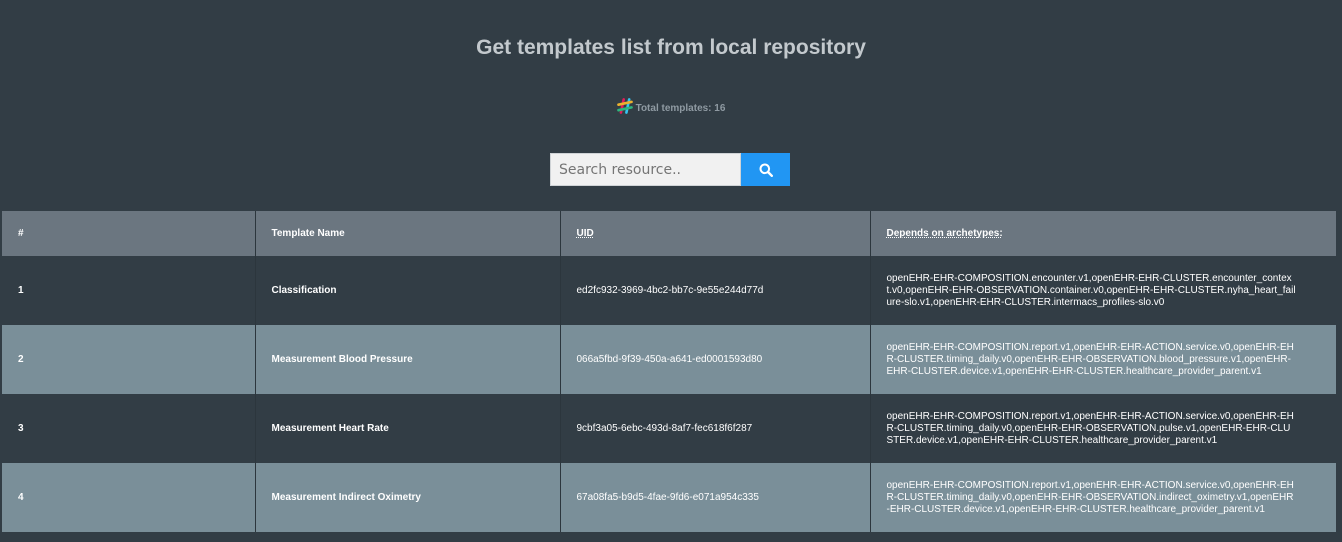  What do you see at coordinates (408, 497) in the screenshot?
I see `template-name: Measurement Indirect Oximetry` at bounding box center [408, 497].